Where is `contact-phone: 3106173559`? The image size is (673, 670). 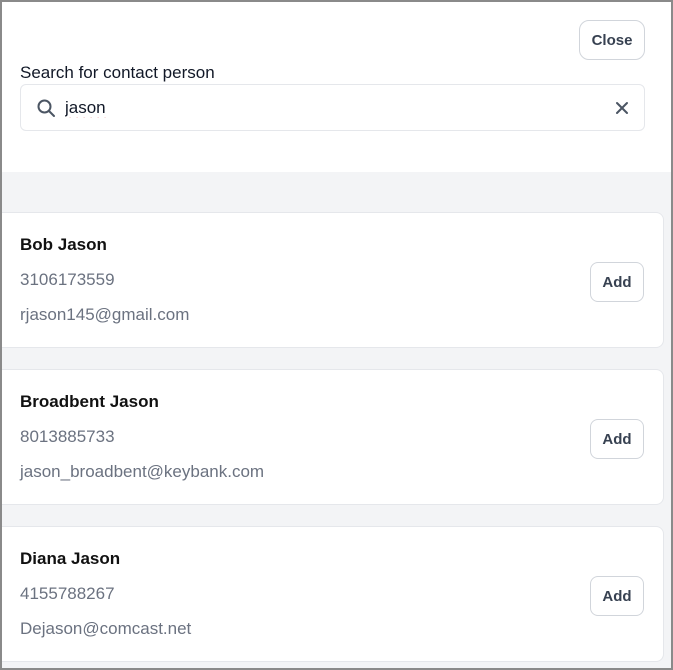
contact-phone: 3106173559 is located at coordinates (67, 279).